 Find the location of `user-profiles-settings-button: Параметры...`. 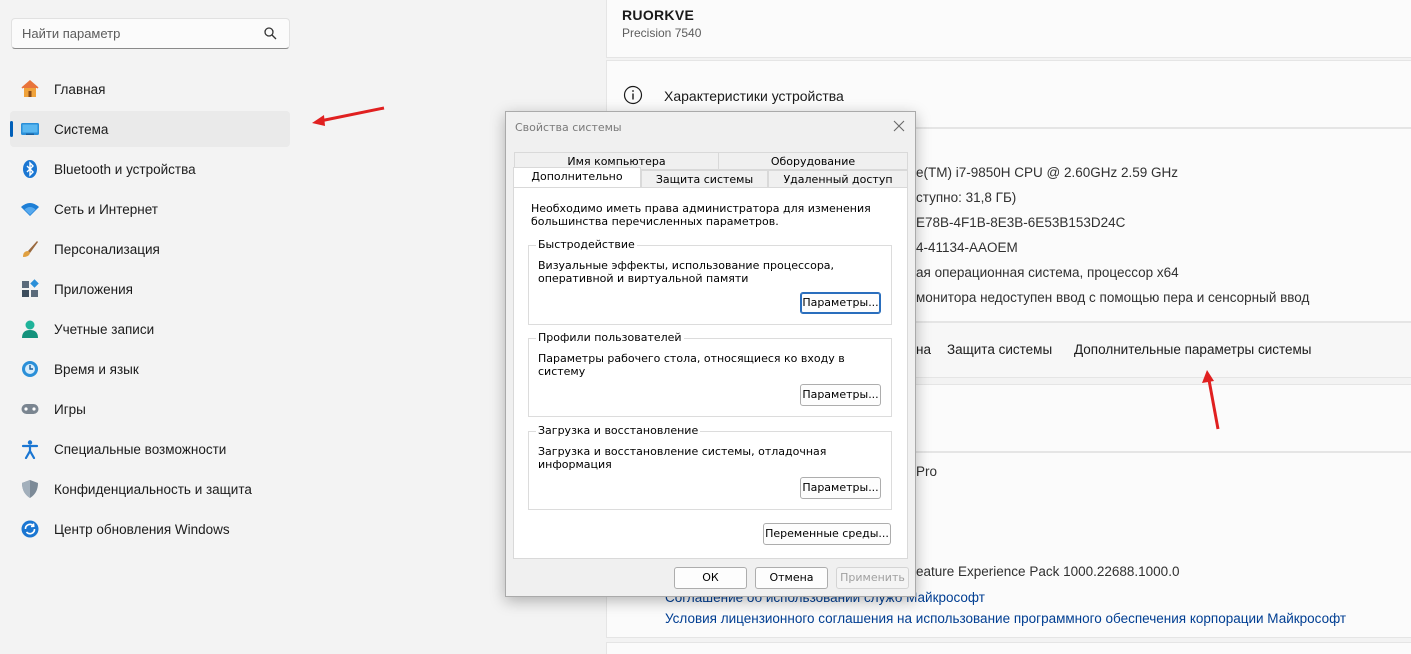

user-profiles-settings-button: Параметры... is located at coordinates (840, 395).